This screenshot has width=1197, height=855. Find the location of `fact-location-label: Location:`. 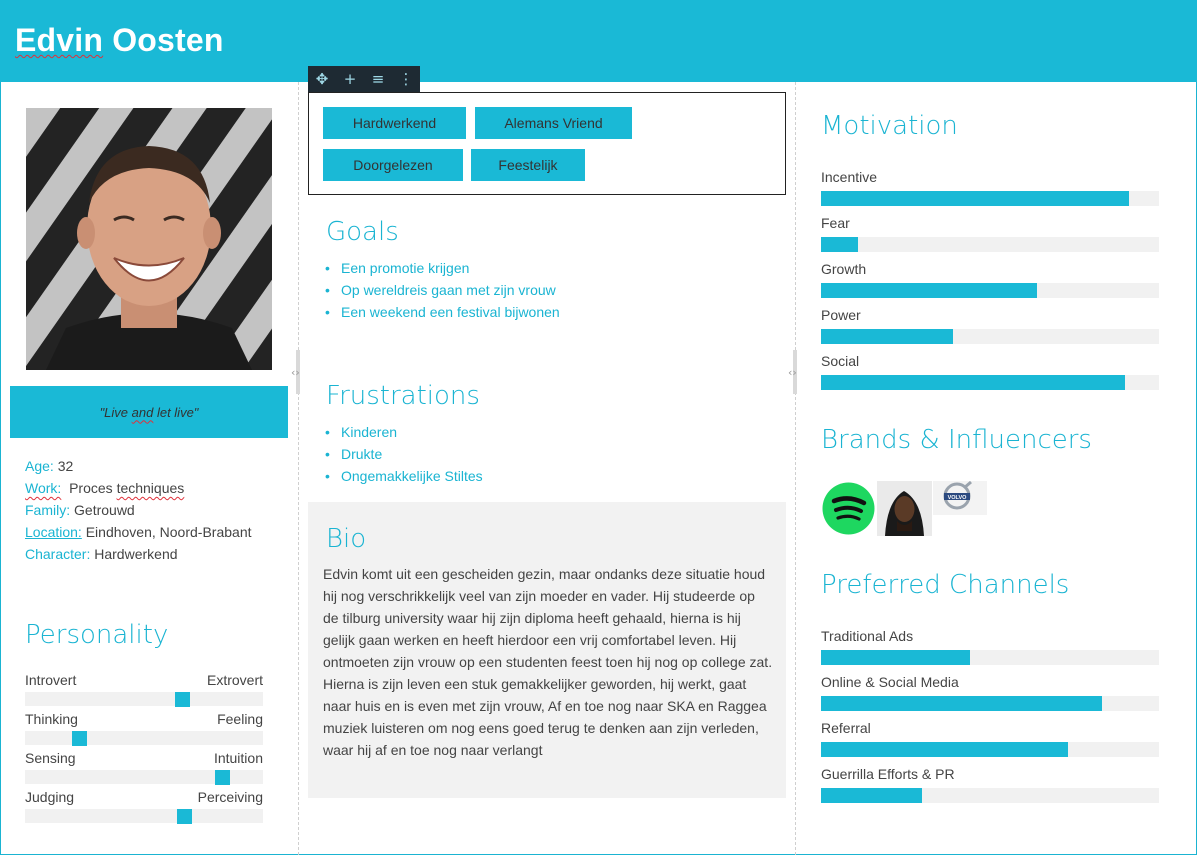

fact-location-label: Location: is located at coordinates (53, 532).